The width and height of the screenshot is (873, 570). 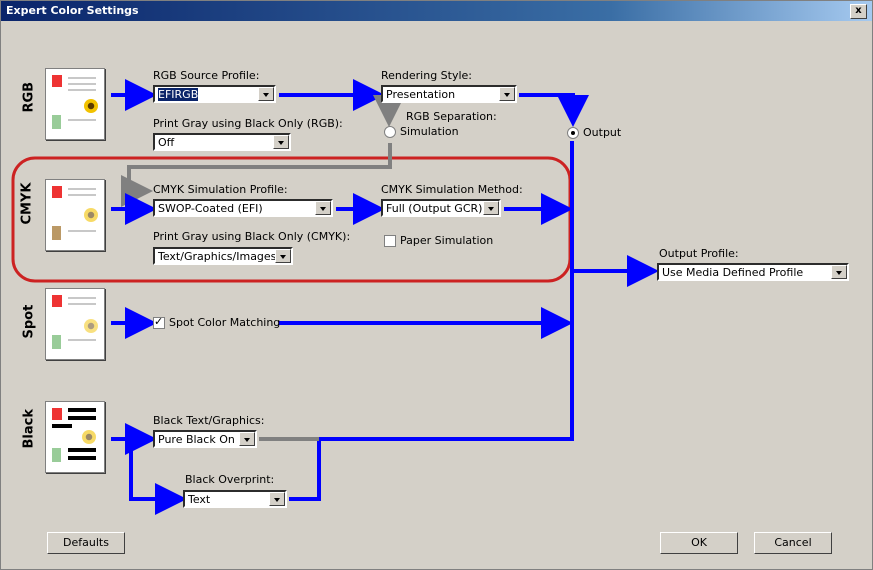 What do you see at coordinates (86, 543) in the screenshot?
I see `defaults-button: Defaults` at bounding box center [86, 543].